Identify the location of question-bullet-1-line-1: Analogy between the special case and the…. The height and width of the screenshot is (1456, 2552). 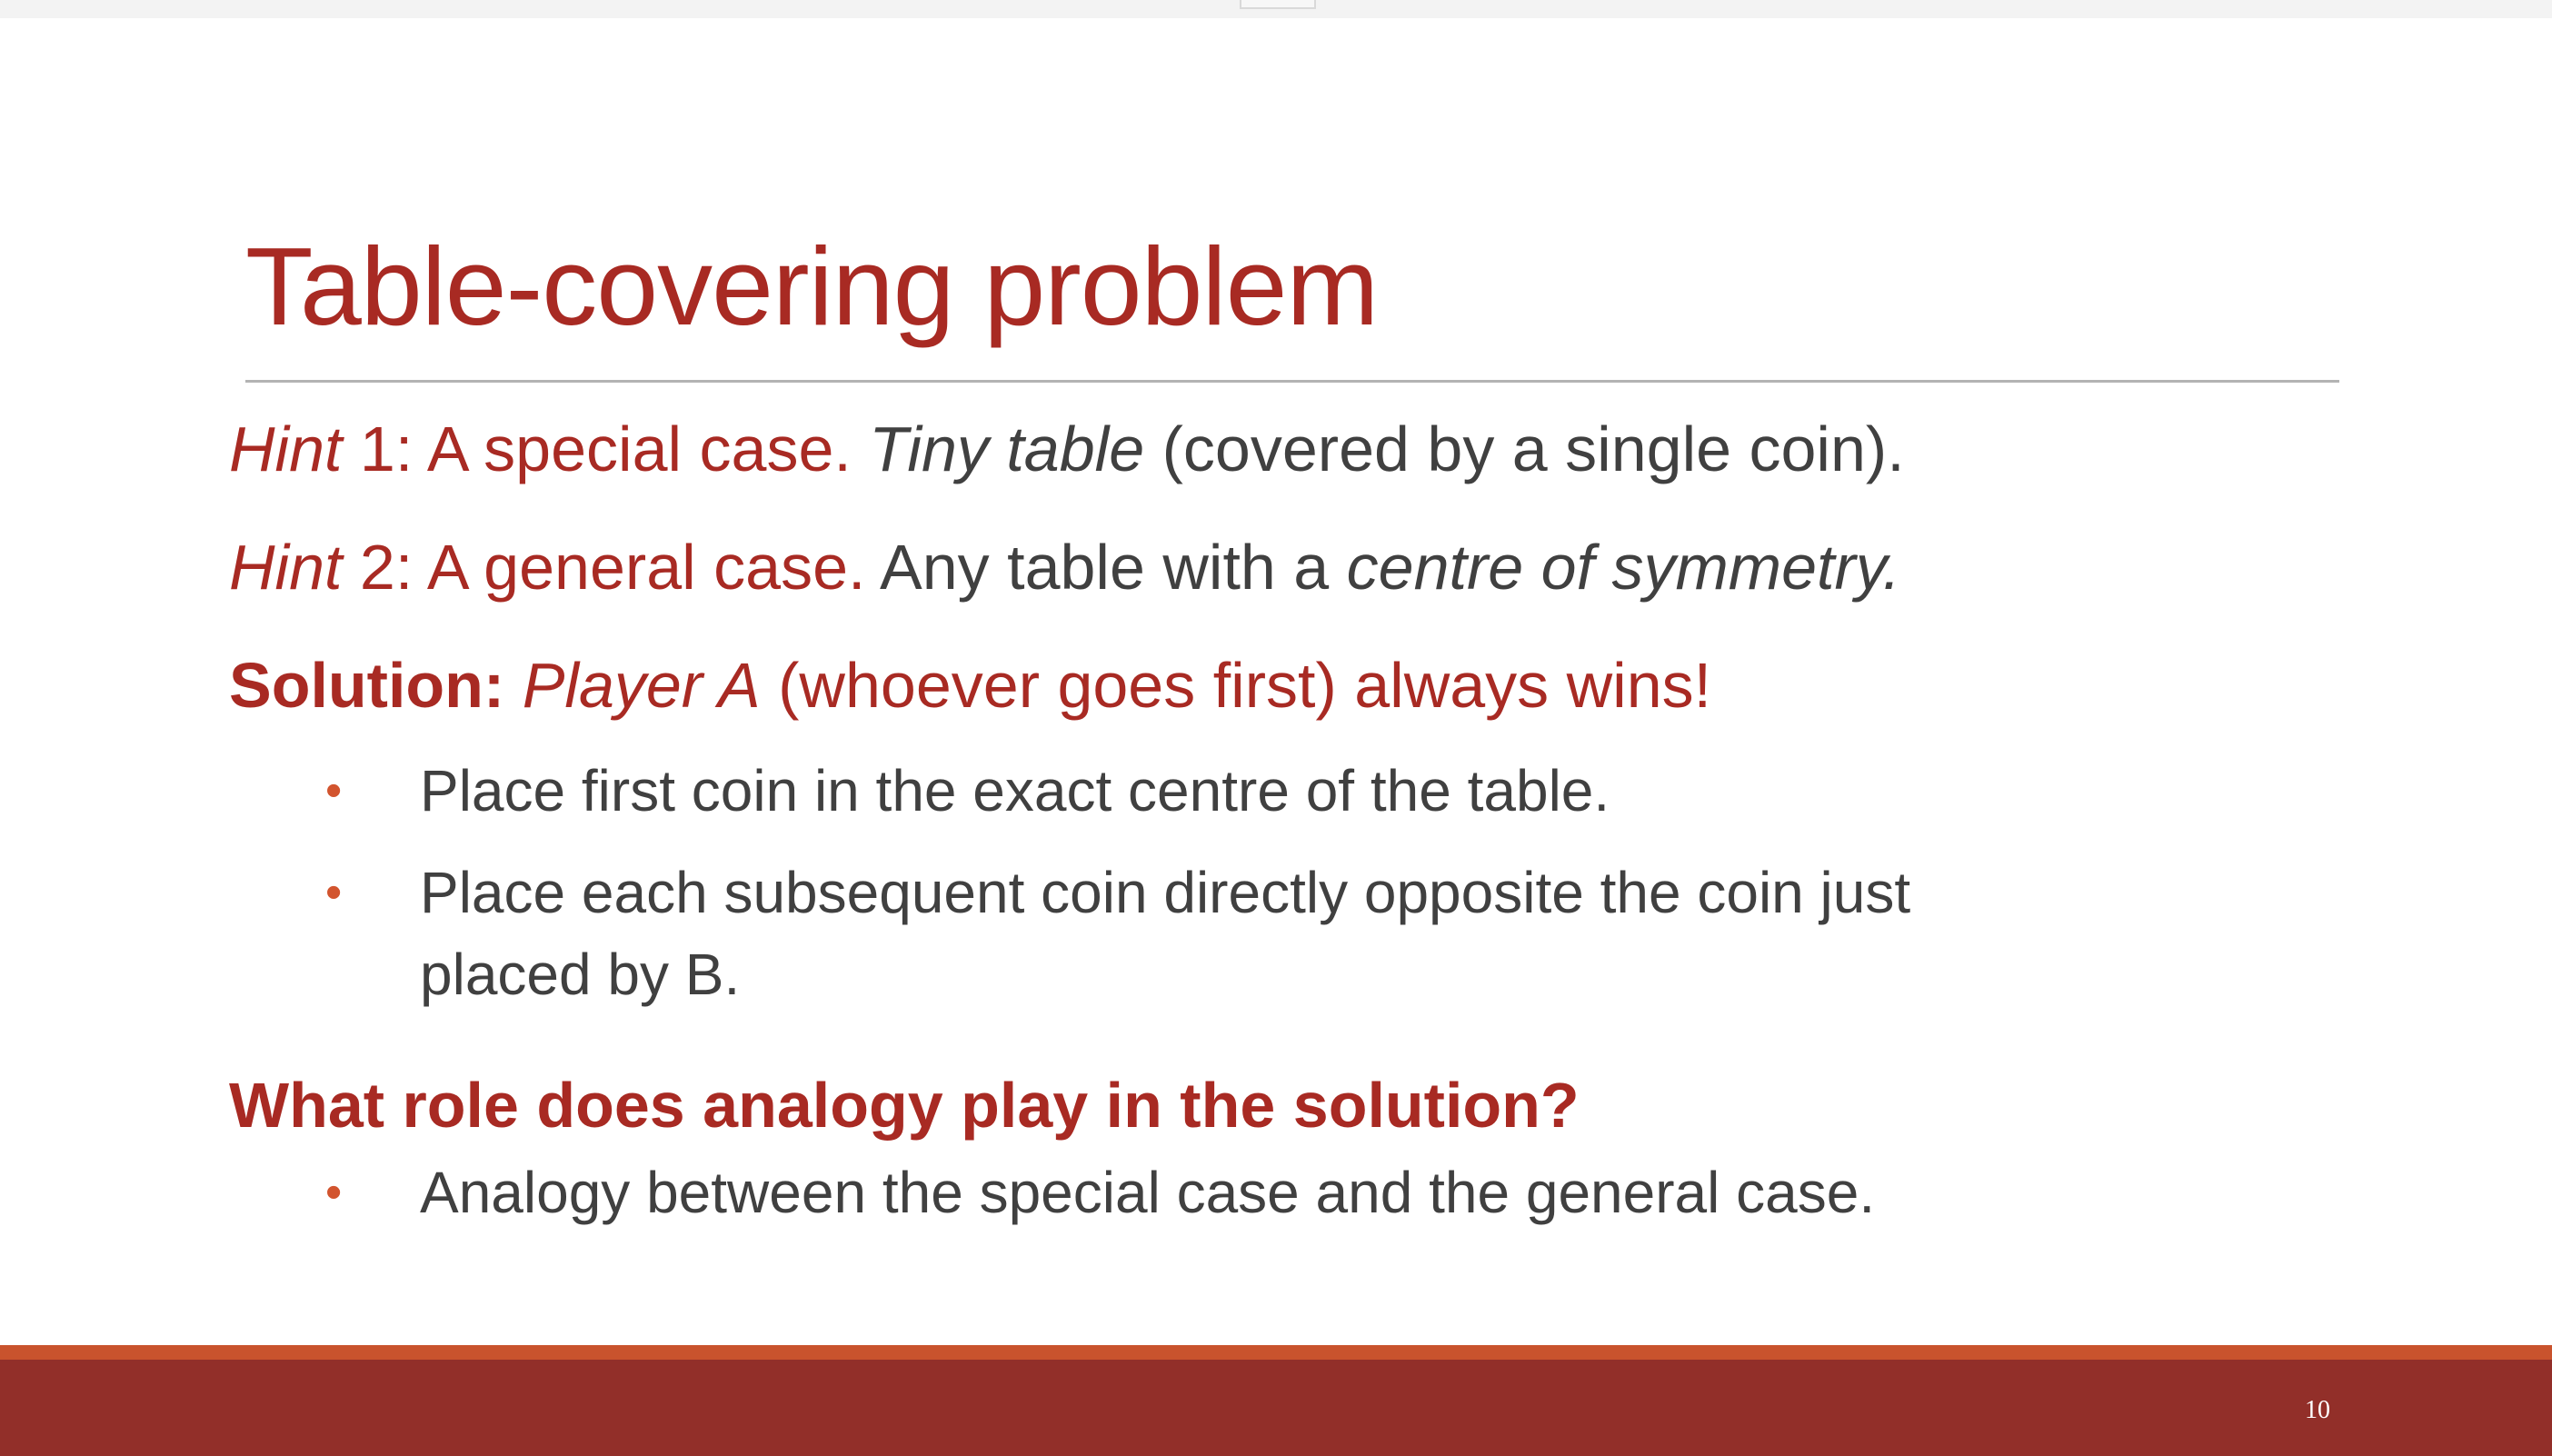
(1148, 1192).